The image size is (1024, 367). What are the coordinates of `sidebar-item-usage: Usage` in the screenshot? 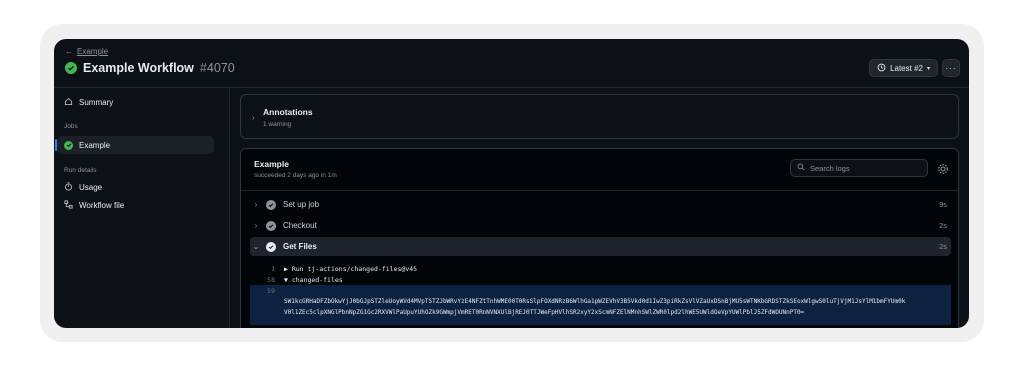 It's located at (135, 187).